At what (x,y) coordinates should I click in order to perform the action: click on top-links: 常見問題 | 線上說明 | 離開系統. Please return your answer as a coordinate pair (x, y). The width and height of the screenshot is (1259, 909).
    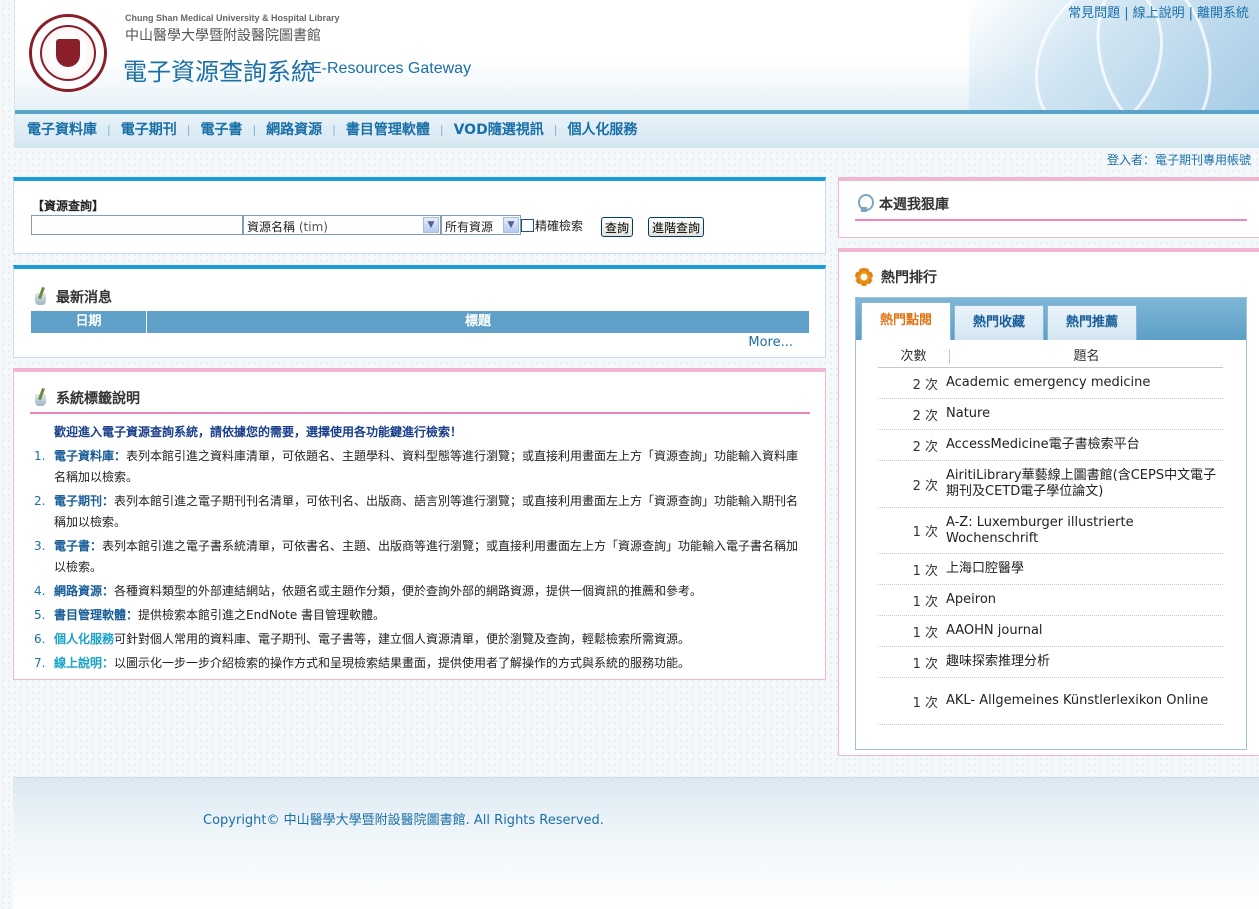
    Looking at the image, I should click on (1158, 13).